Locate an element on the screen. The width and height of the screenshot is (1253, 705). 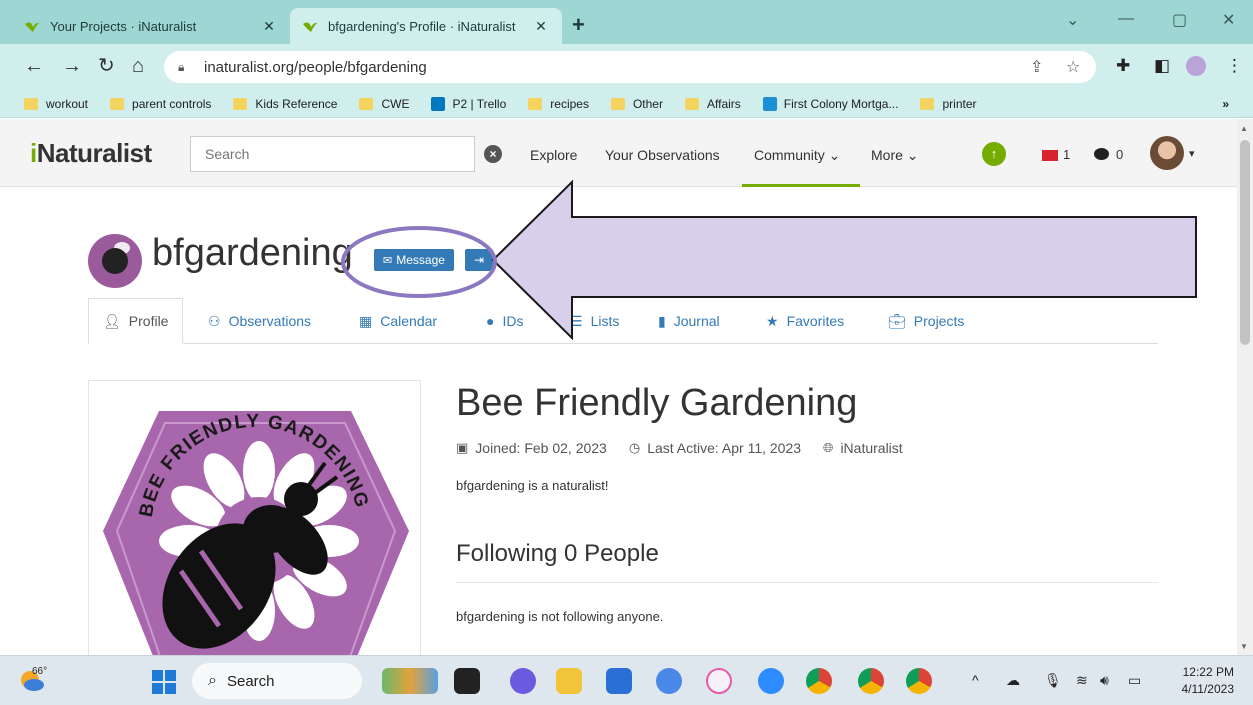
bookmark-cwe: CWE is located at coordinates (384, 104).